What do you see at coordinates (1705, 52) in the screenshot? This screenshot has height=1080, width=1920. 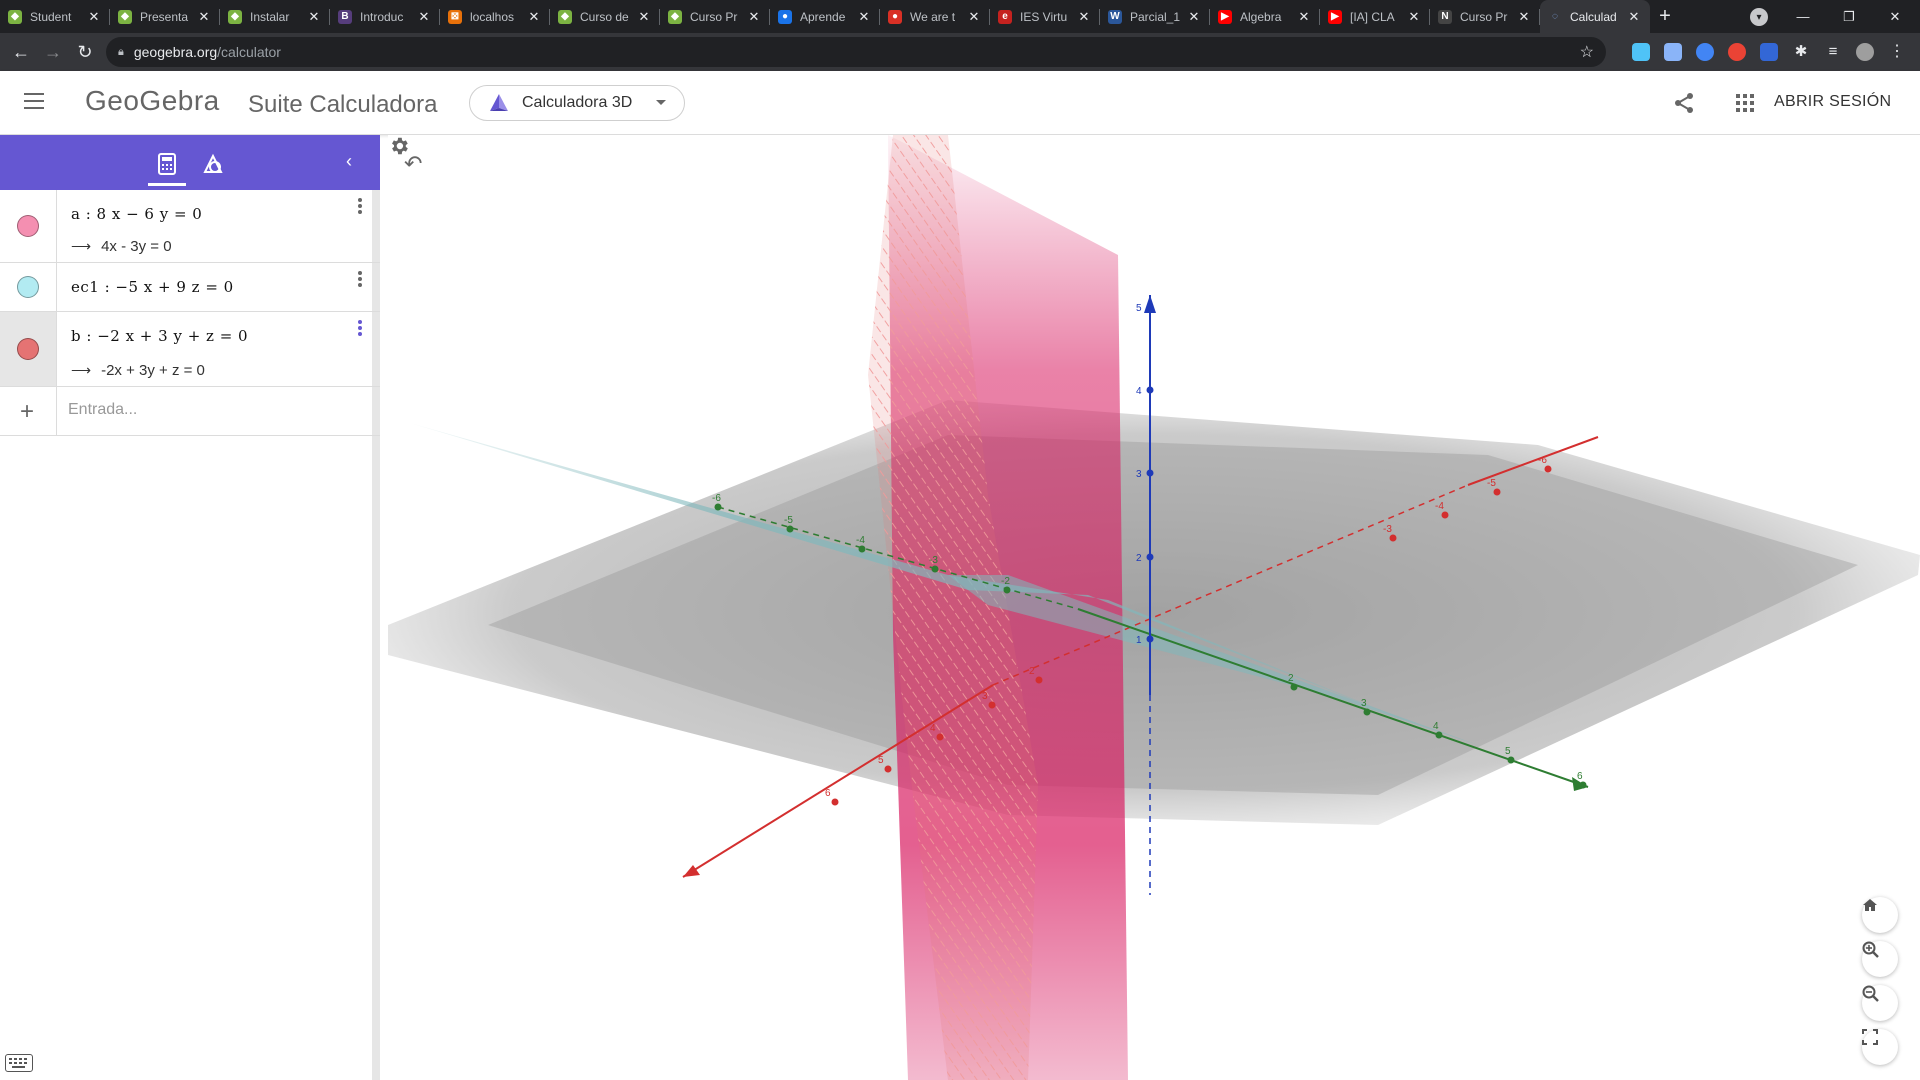 I see `extension-shield-icon` at bounding box center [1705, 52].